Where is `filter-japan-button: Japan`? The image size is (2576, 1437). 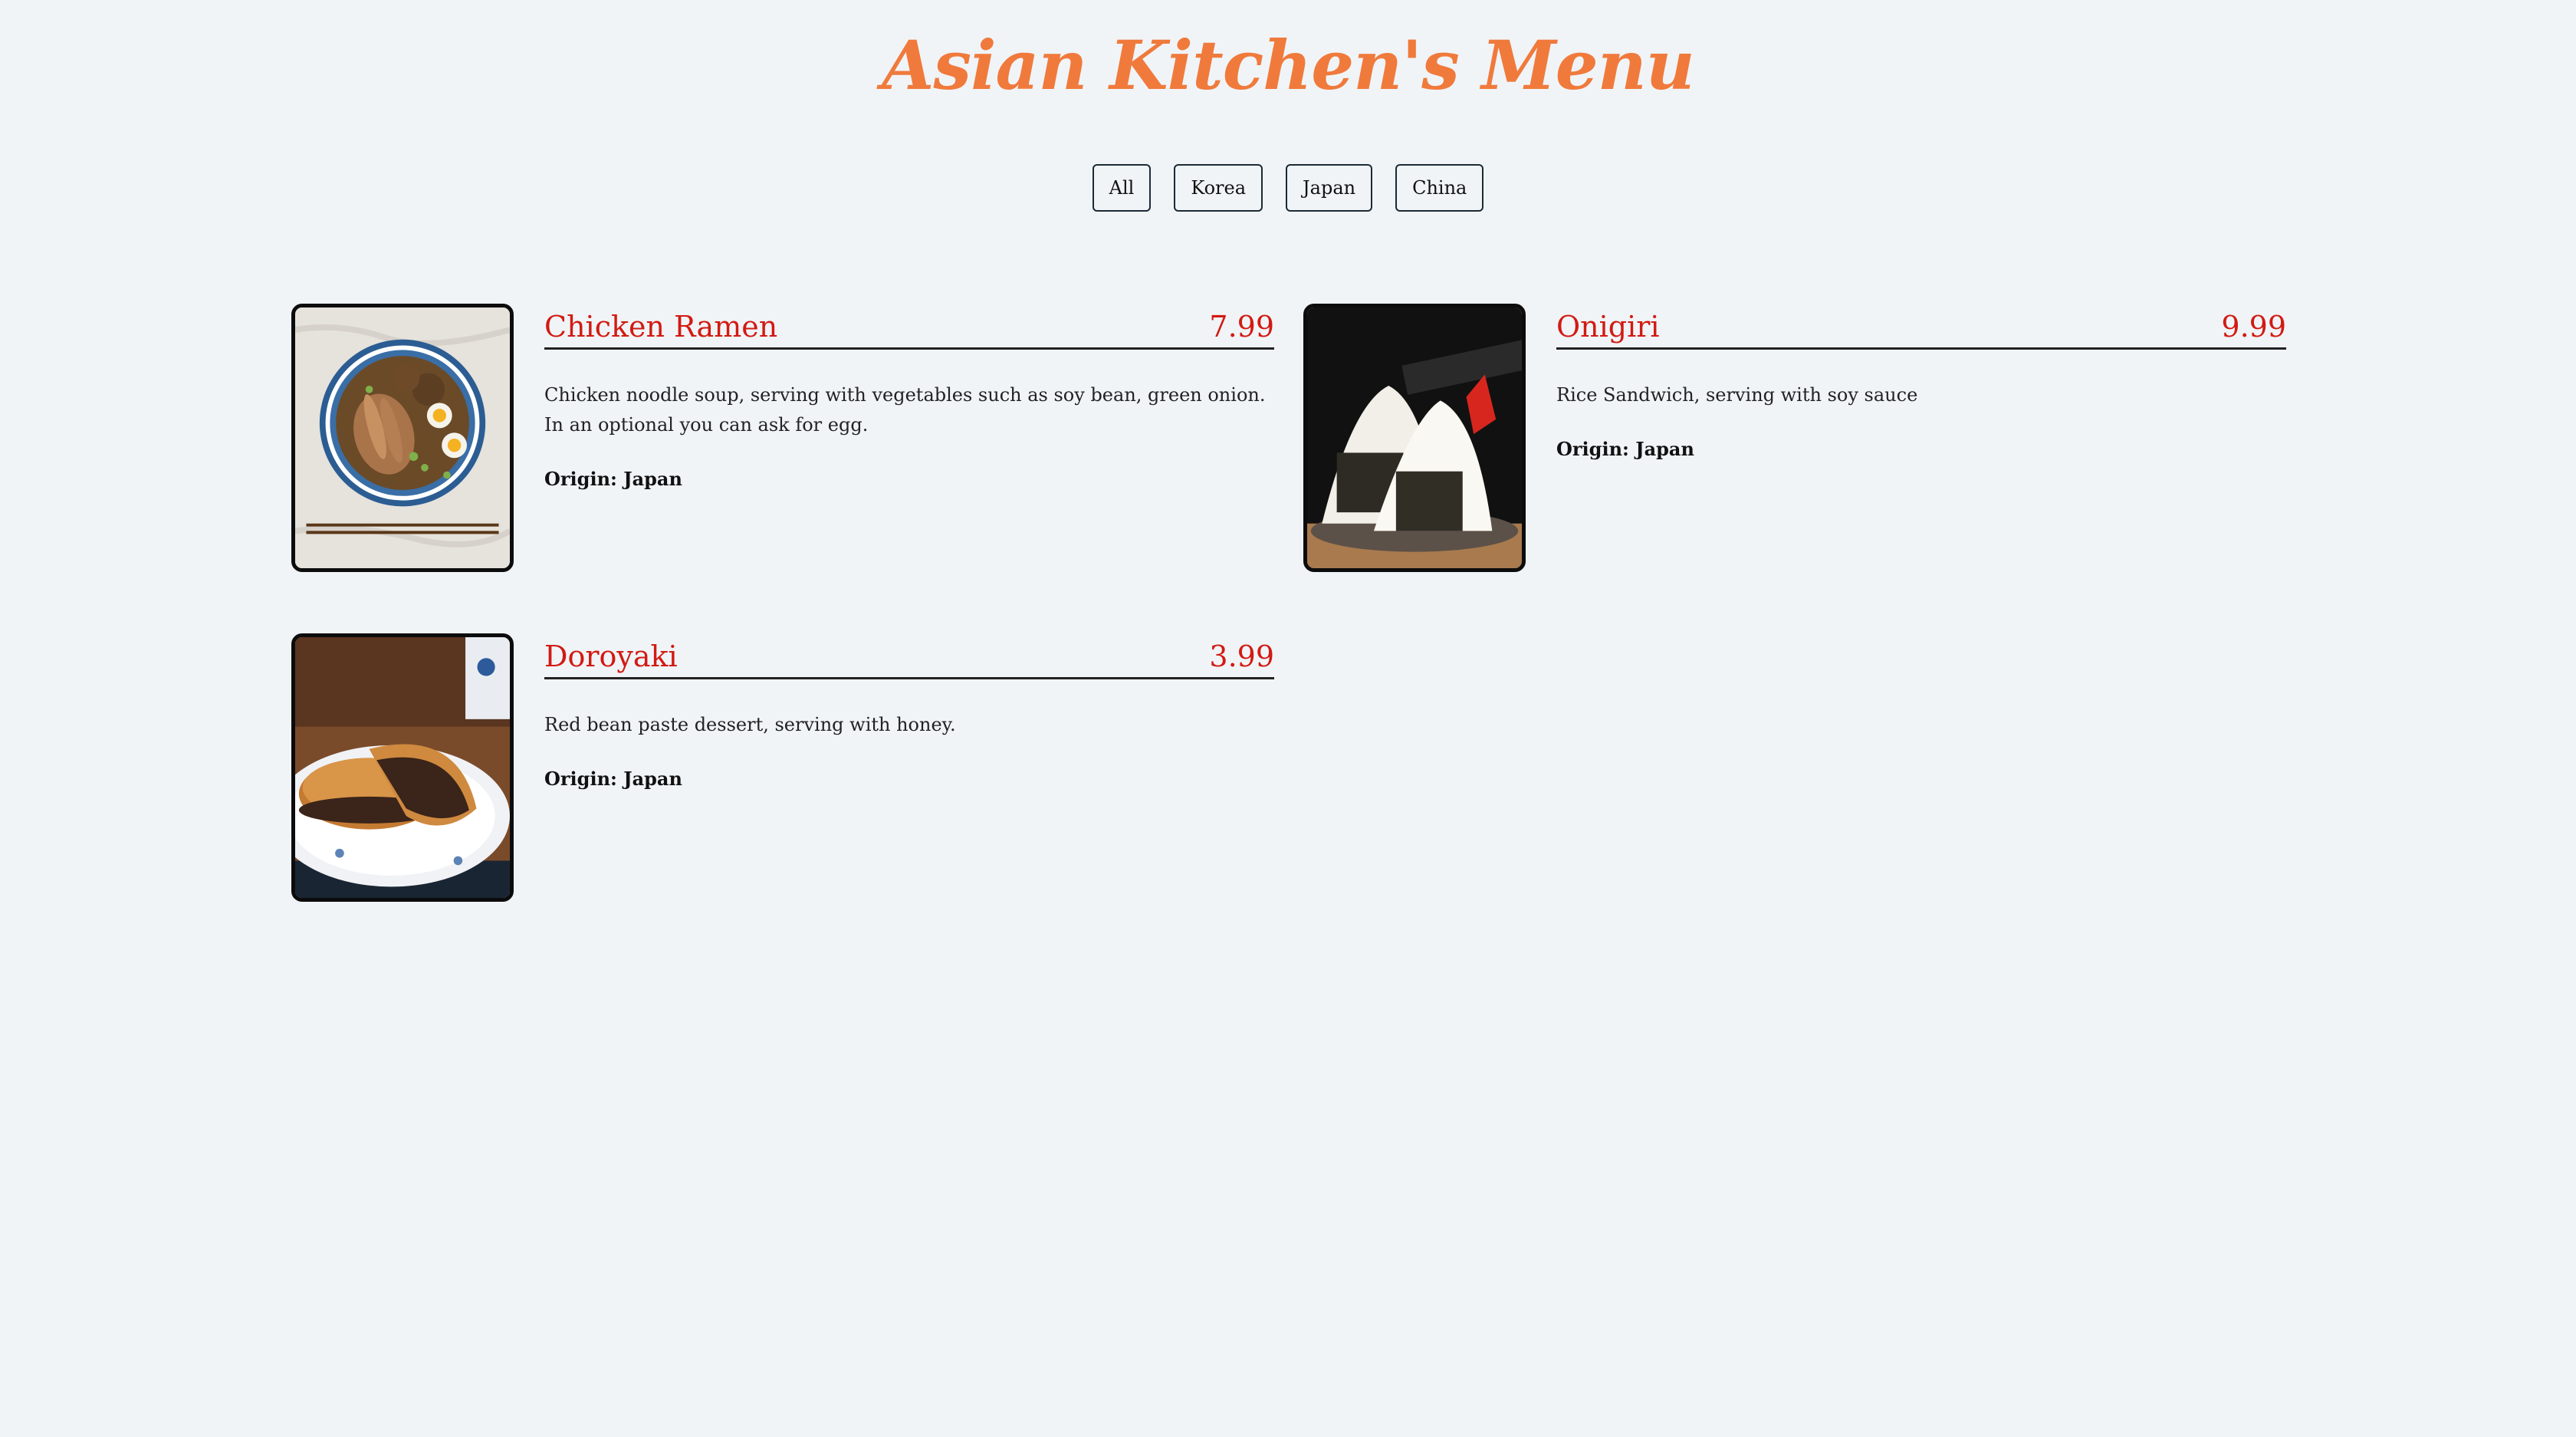 filter-japan-button: Japan is located at coordinates (1330, 188).